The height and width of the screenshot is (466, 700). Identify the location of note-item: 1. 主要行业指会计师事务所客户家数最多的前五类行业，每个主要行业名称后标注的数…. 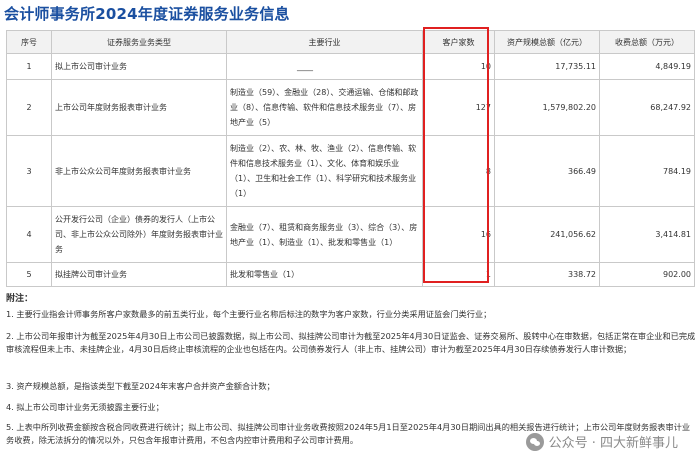
(249, 314).